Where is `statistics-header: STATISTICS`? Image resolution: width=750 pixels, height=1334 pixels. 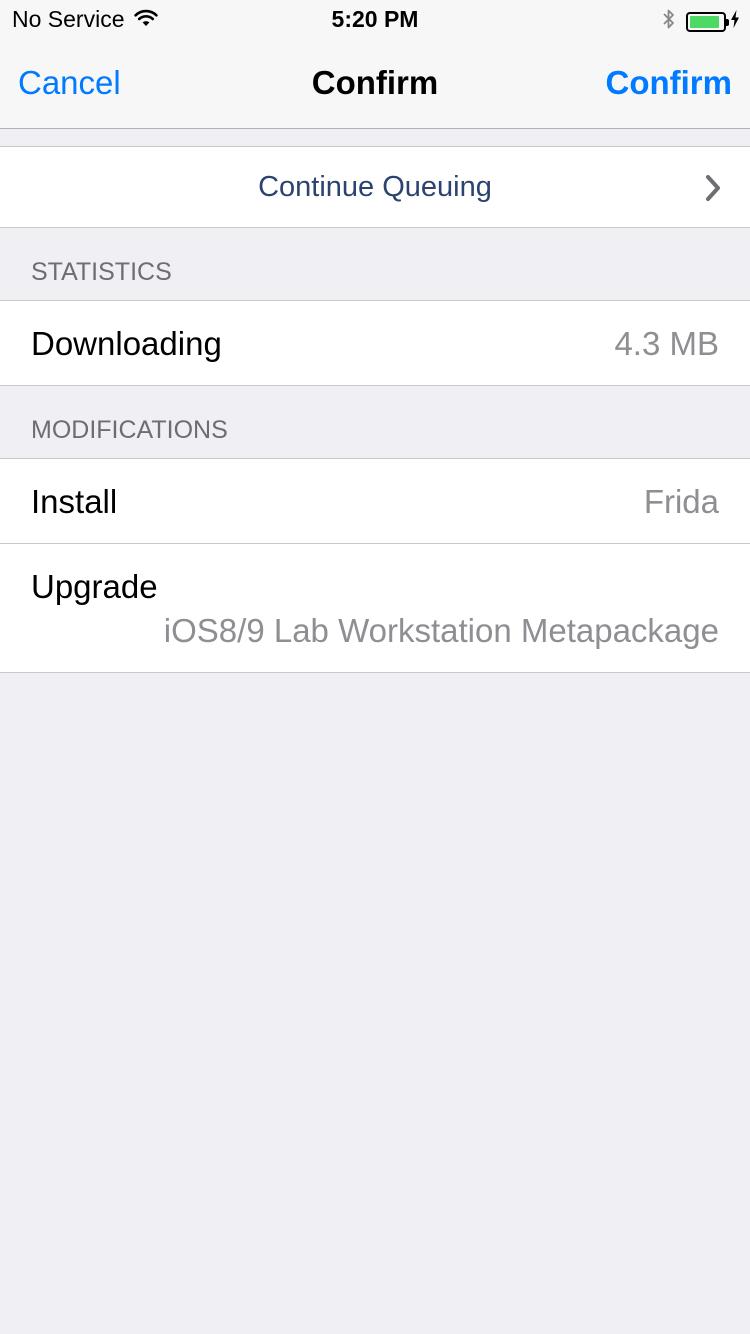 statistics-header: STATISTICS is located at coordinates (101, 272).